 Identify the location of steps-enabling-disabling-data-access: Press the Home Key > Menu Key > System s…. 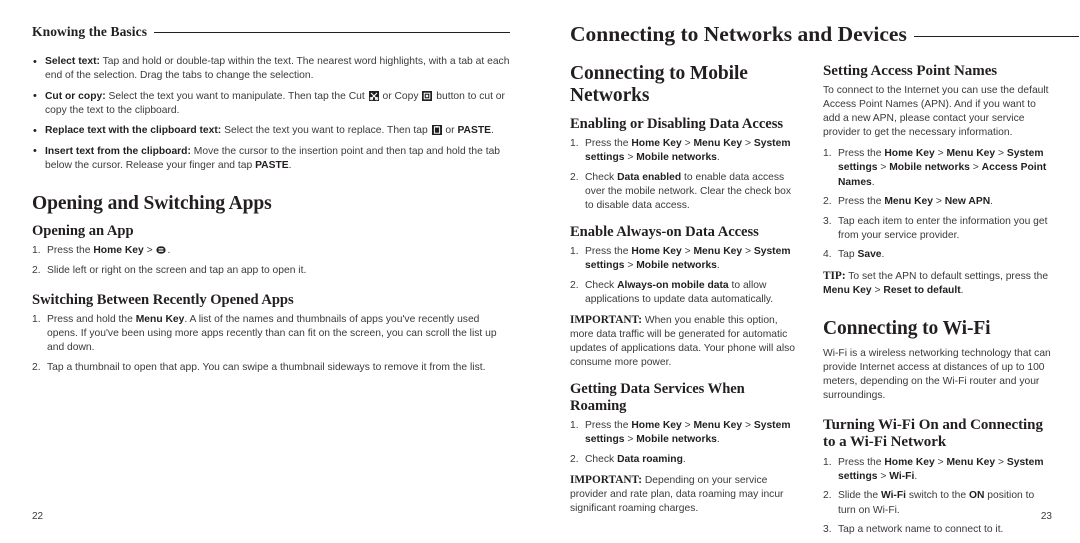
(685, 175).